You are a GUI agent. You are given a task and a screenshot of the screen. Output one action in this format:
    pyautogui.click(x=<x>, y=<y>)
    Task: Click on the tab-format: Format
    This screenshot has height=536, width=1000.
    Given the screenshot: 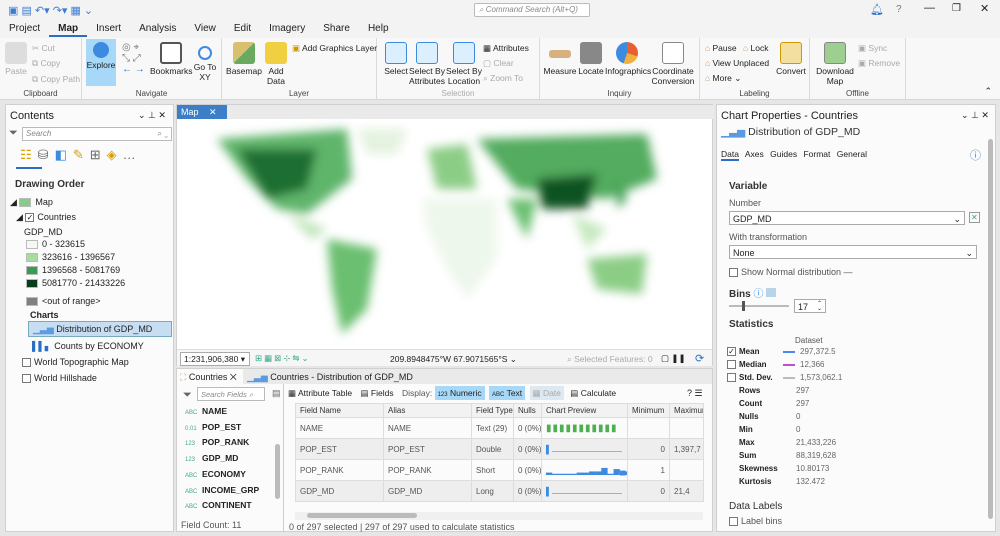 What is the action you would take?
    pyautogui.click(x=816, y=154)
    